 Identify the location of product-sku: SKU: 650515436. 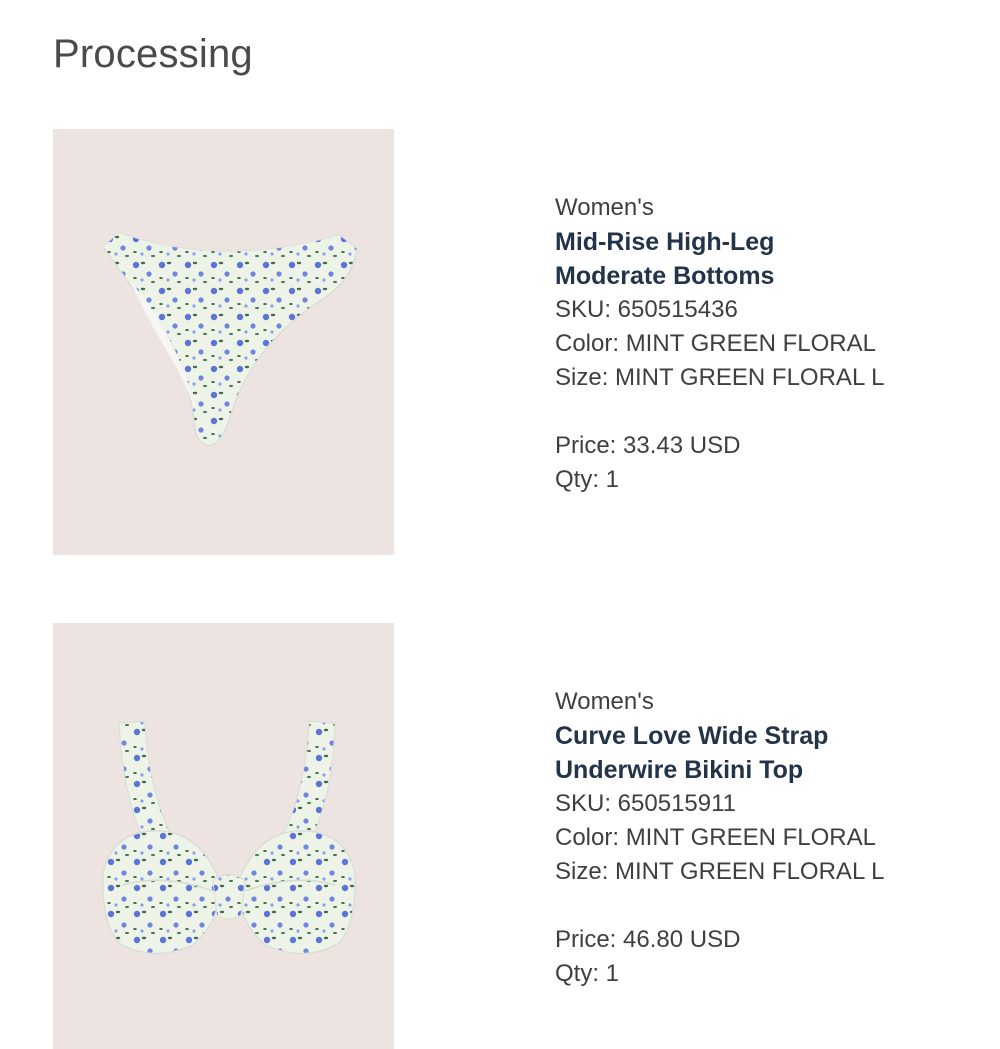
(646, 309).